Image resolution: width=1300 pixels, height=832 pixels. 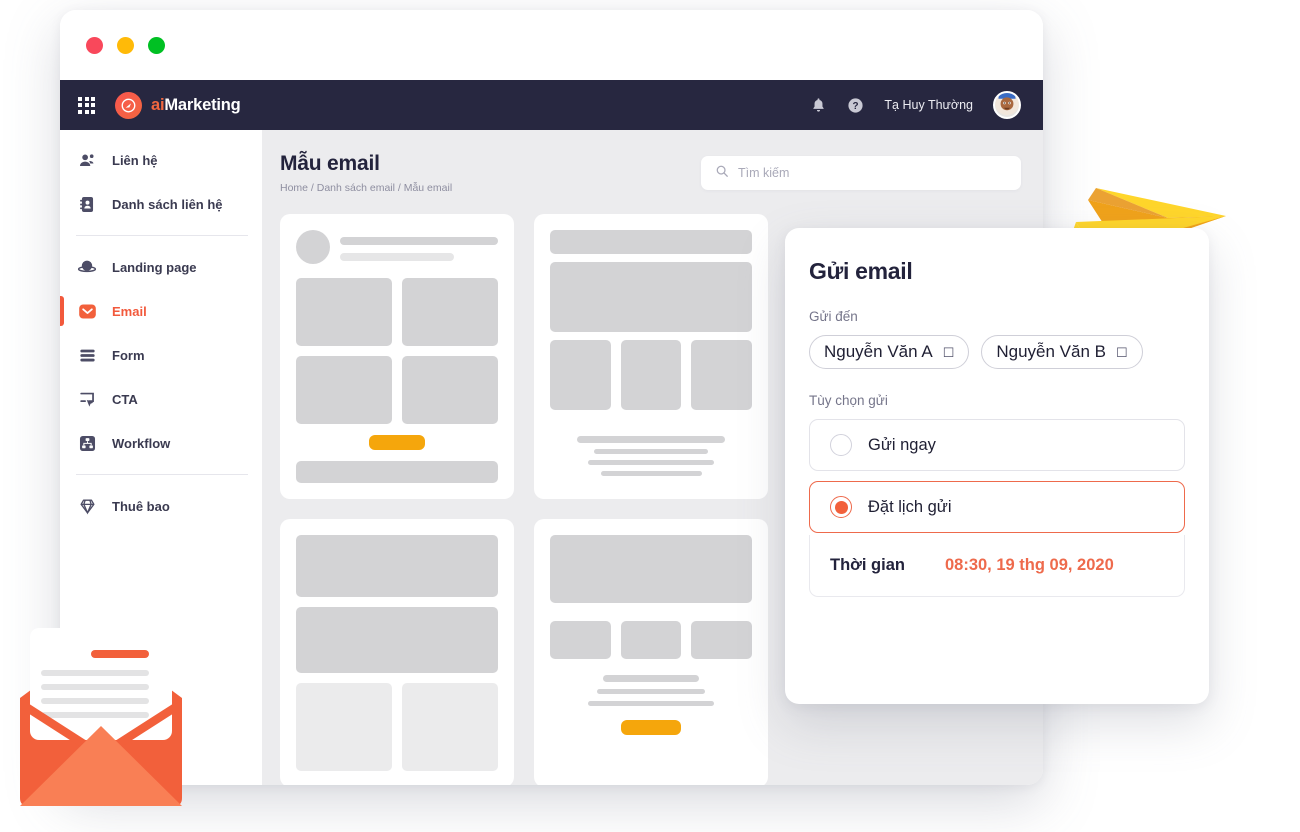 I want to click on sidebar-item-label: CTA, so click(x=125, y=399).